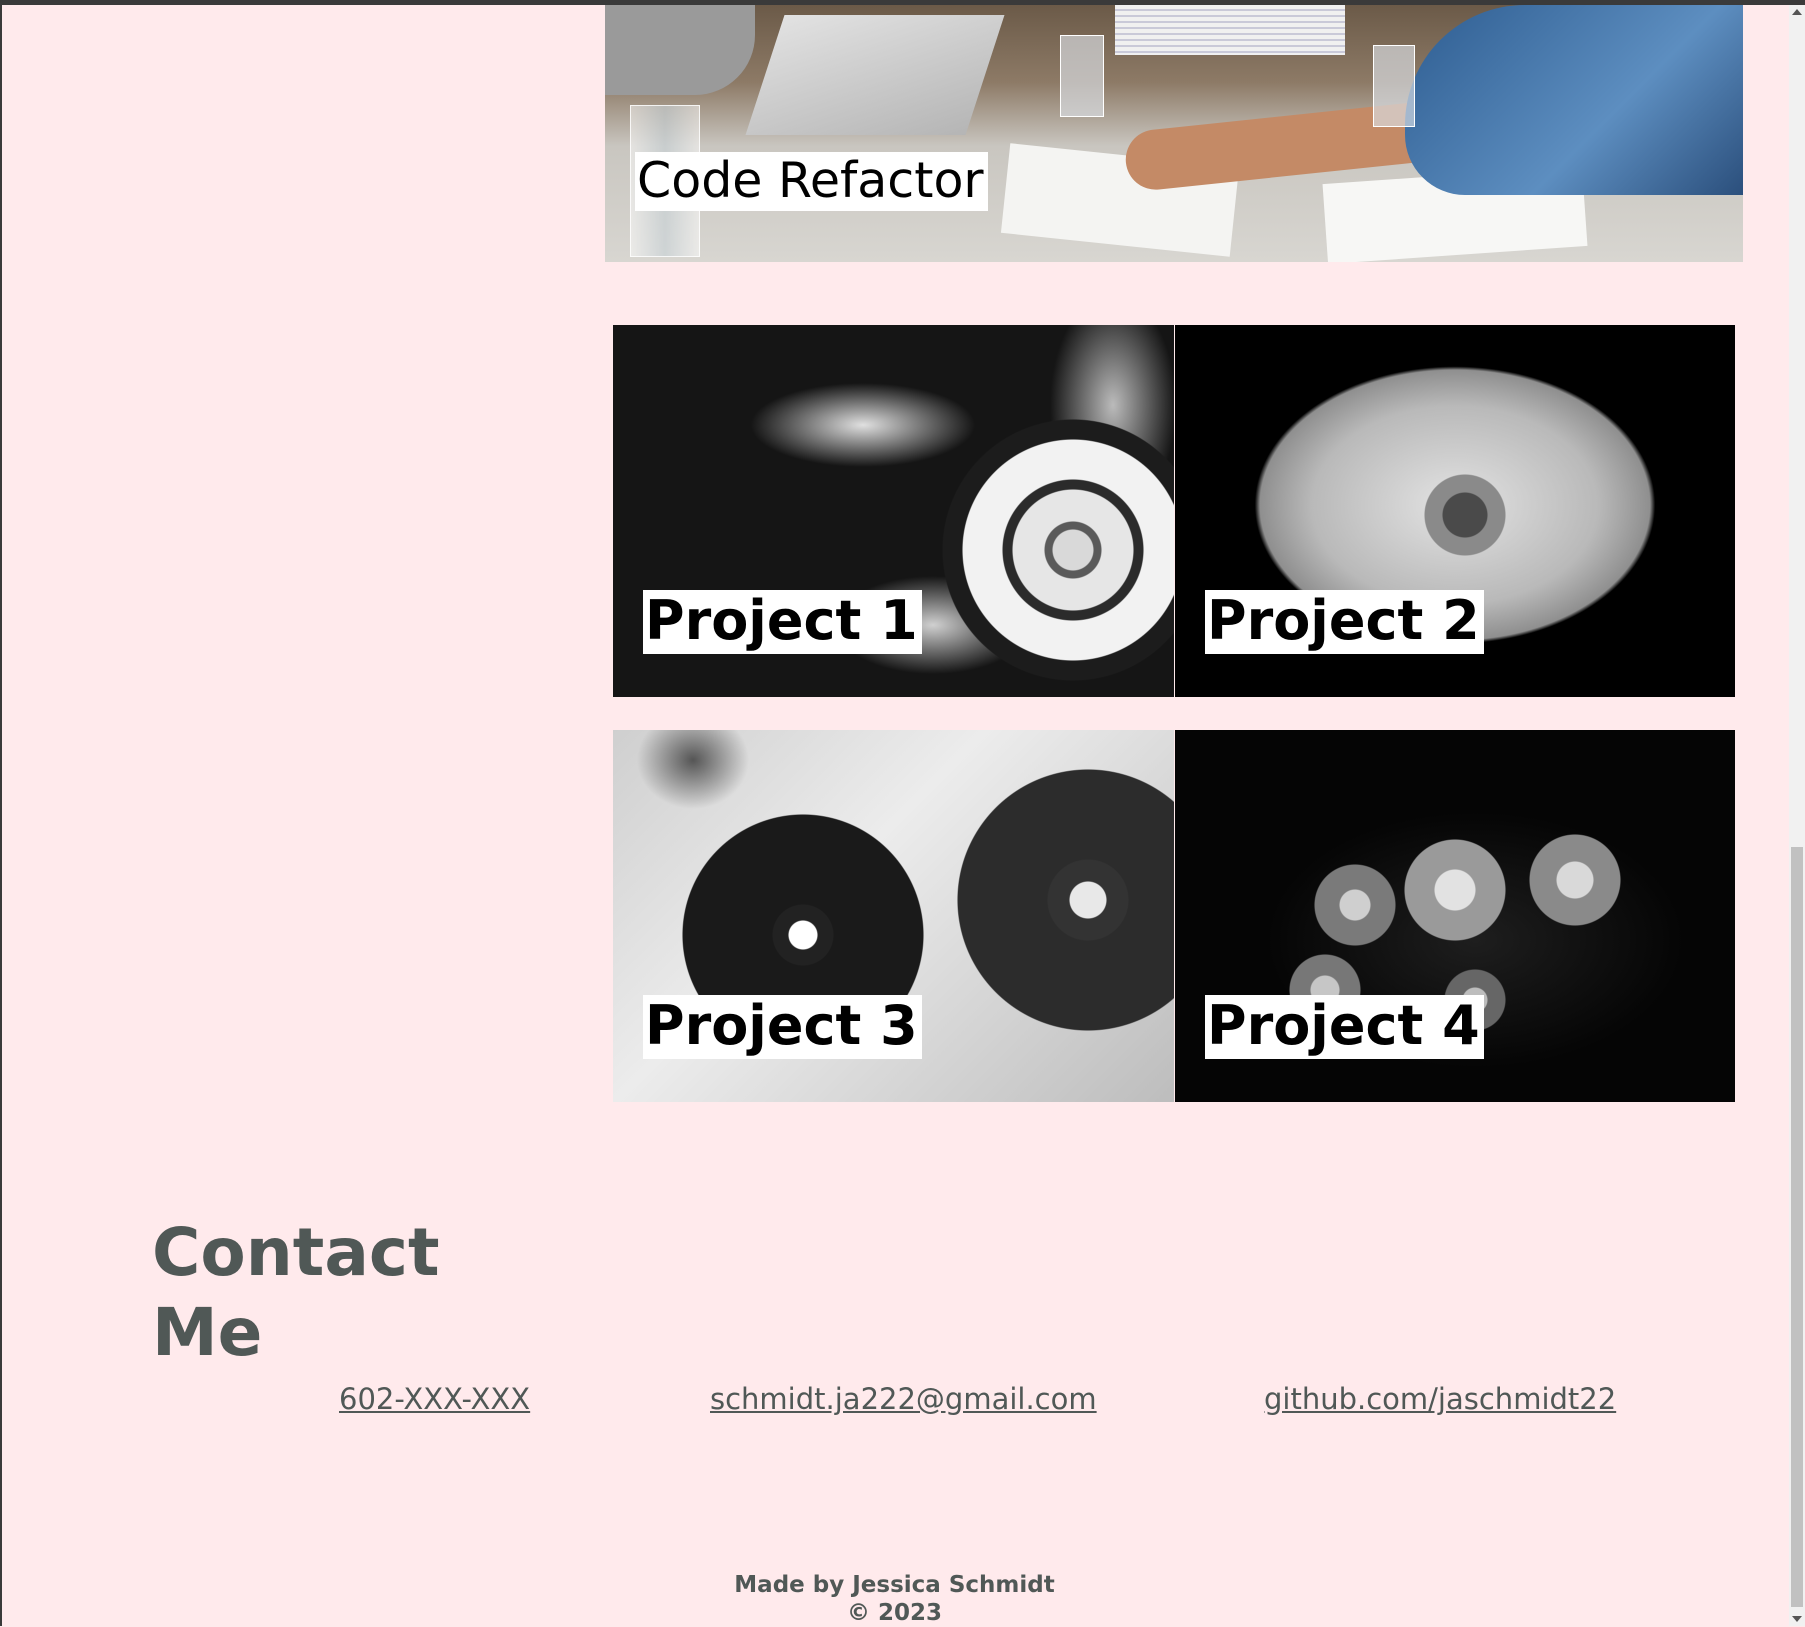  I want to click on window-left-border, so click(1, 813).